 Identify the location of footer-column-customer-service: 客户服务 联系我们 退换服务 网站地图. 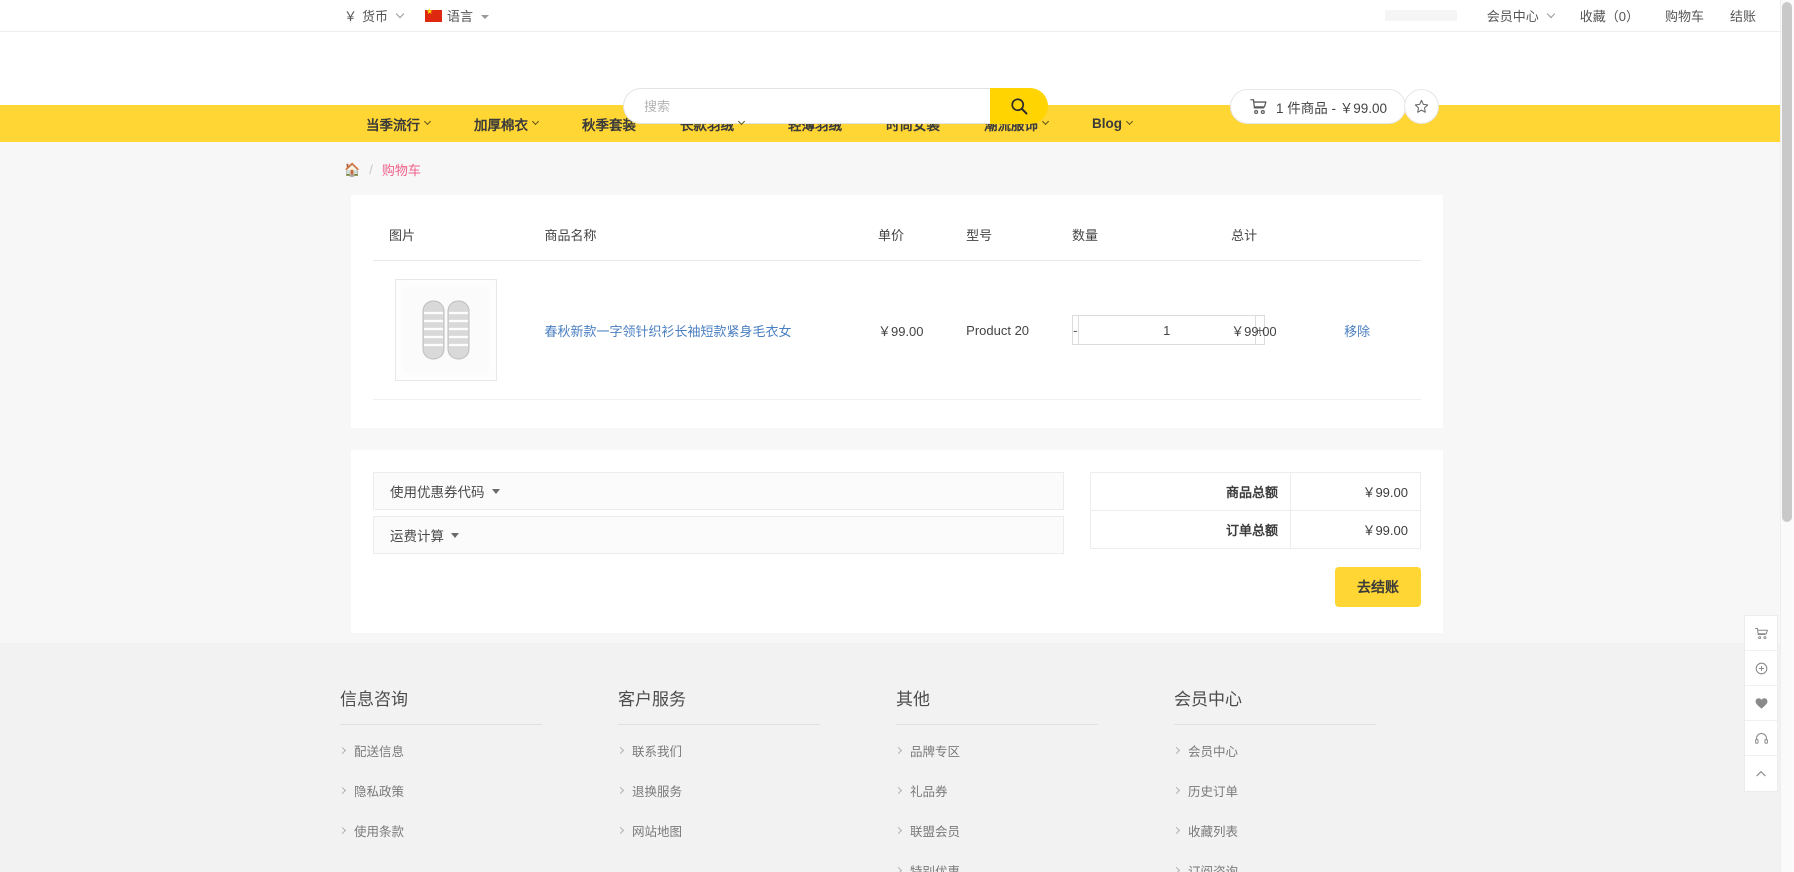
(756, 778).